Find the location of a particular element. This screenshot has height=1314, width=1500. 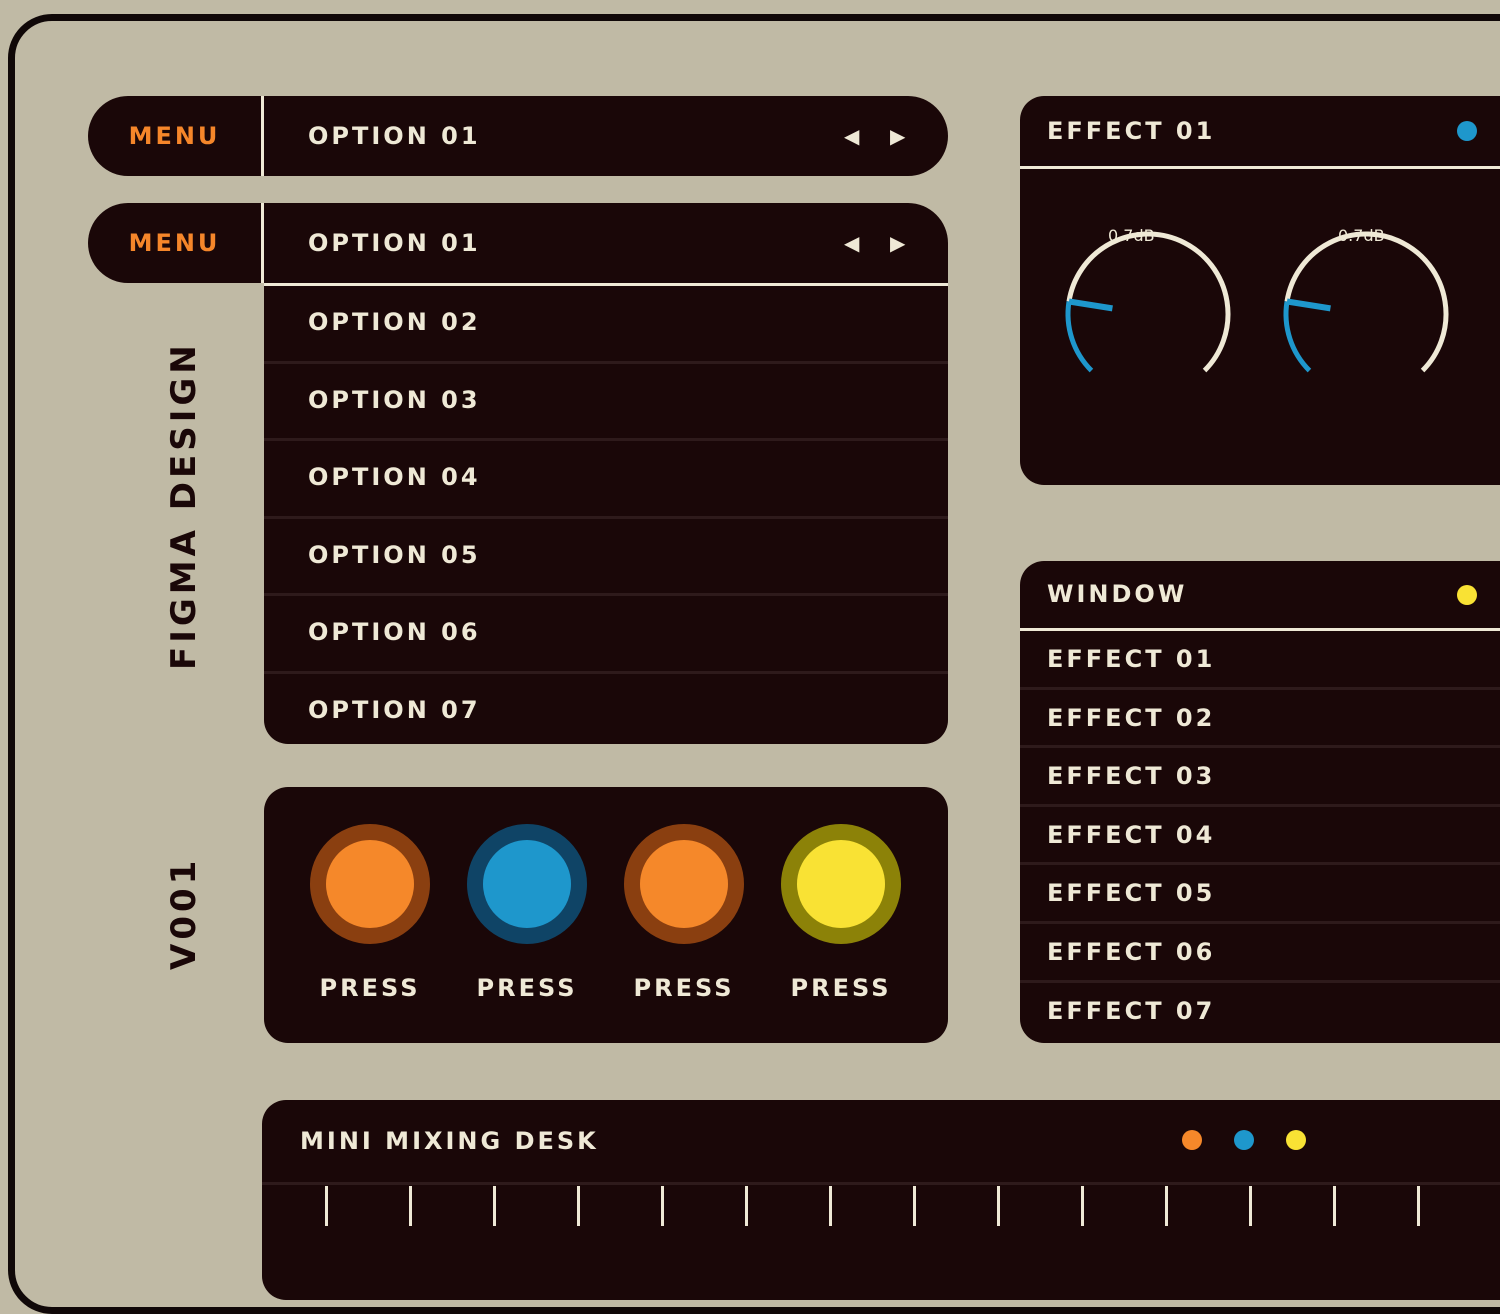

menu-bar-1: MENU OPTION 01 ◀ ▶ is located at coordinates (518, 136).